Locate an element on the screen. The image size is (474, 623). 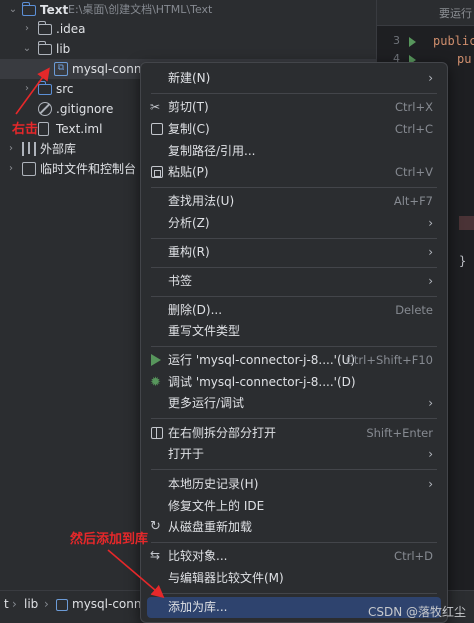
file-icon is located at coordinates (43, 129).